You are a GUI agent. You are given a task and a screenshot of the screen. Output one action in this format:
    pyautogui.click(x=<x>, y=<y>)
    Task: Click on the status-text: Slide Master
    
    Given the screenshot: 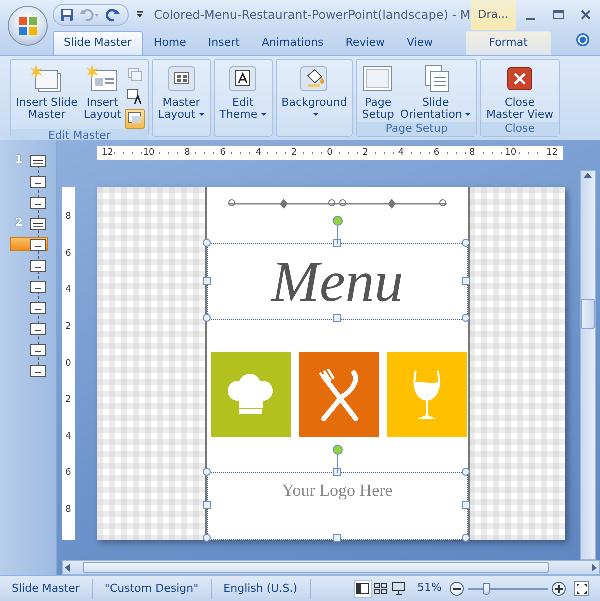 What is the action you would take?
    pyautogui.click(x=46, y=588)
    